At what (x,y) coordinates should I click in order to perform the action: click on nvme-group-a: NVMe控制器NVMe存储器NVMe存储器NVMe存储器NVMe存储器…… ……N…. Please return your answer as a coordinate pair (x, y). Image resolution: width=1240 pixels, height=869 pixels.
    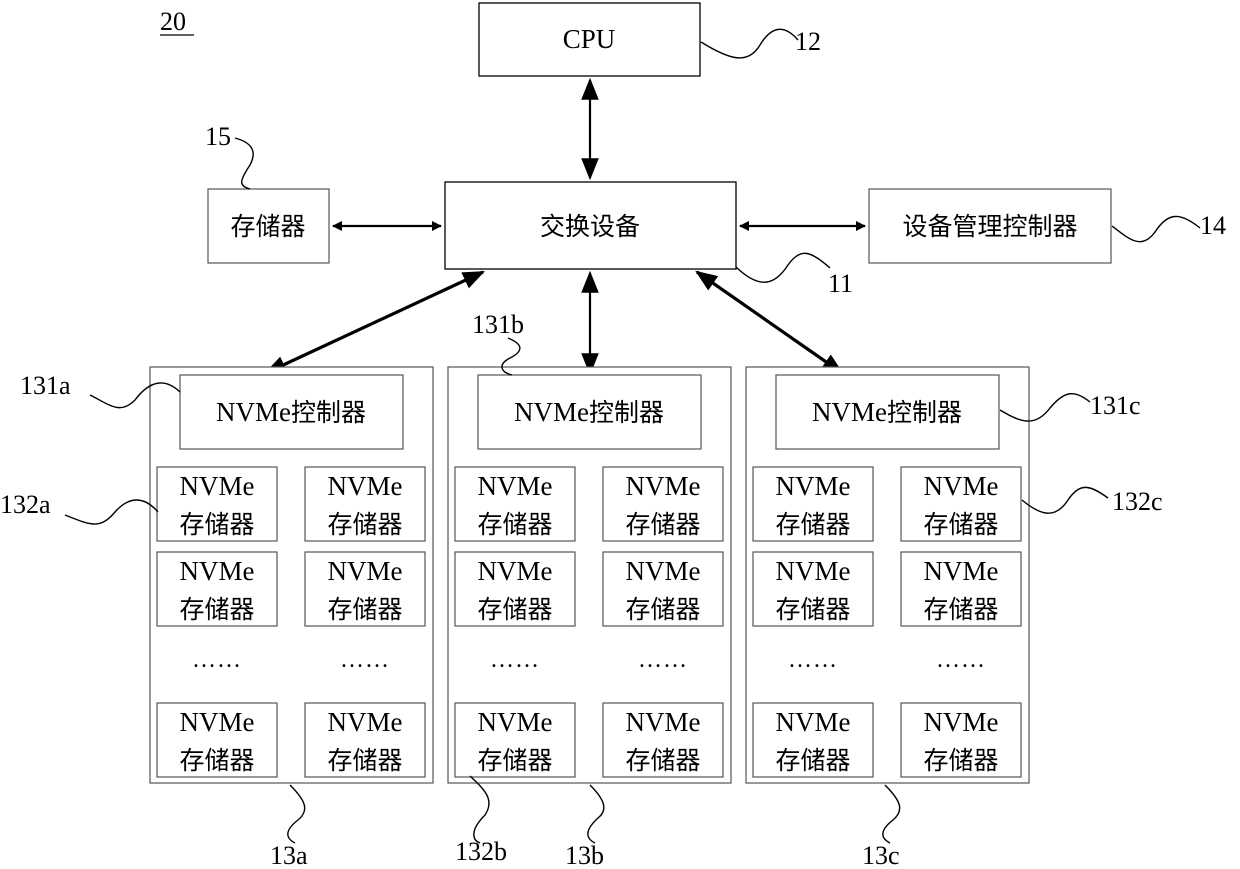
    Looking at the image, I should click on (291, 575).